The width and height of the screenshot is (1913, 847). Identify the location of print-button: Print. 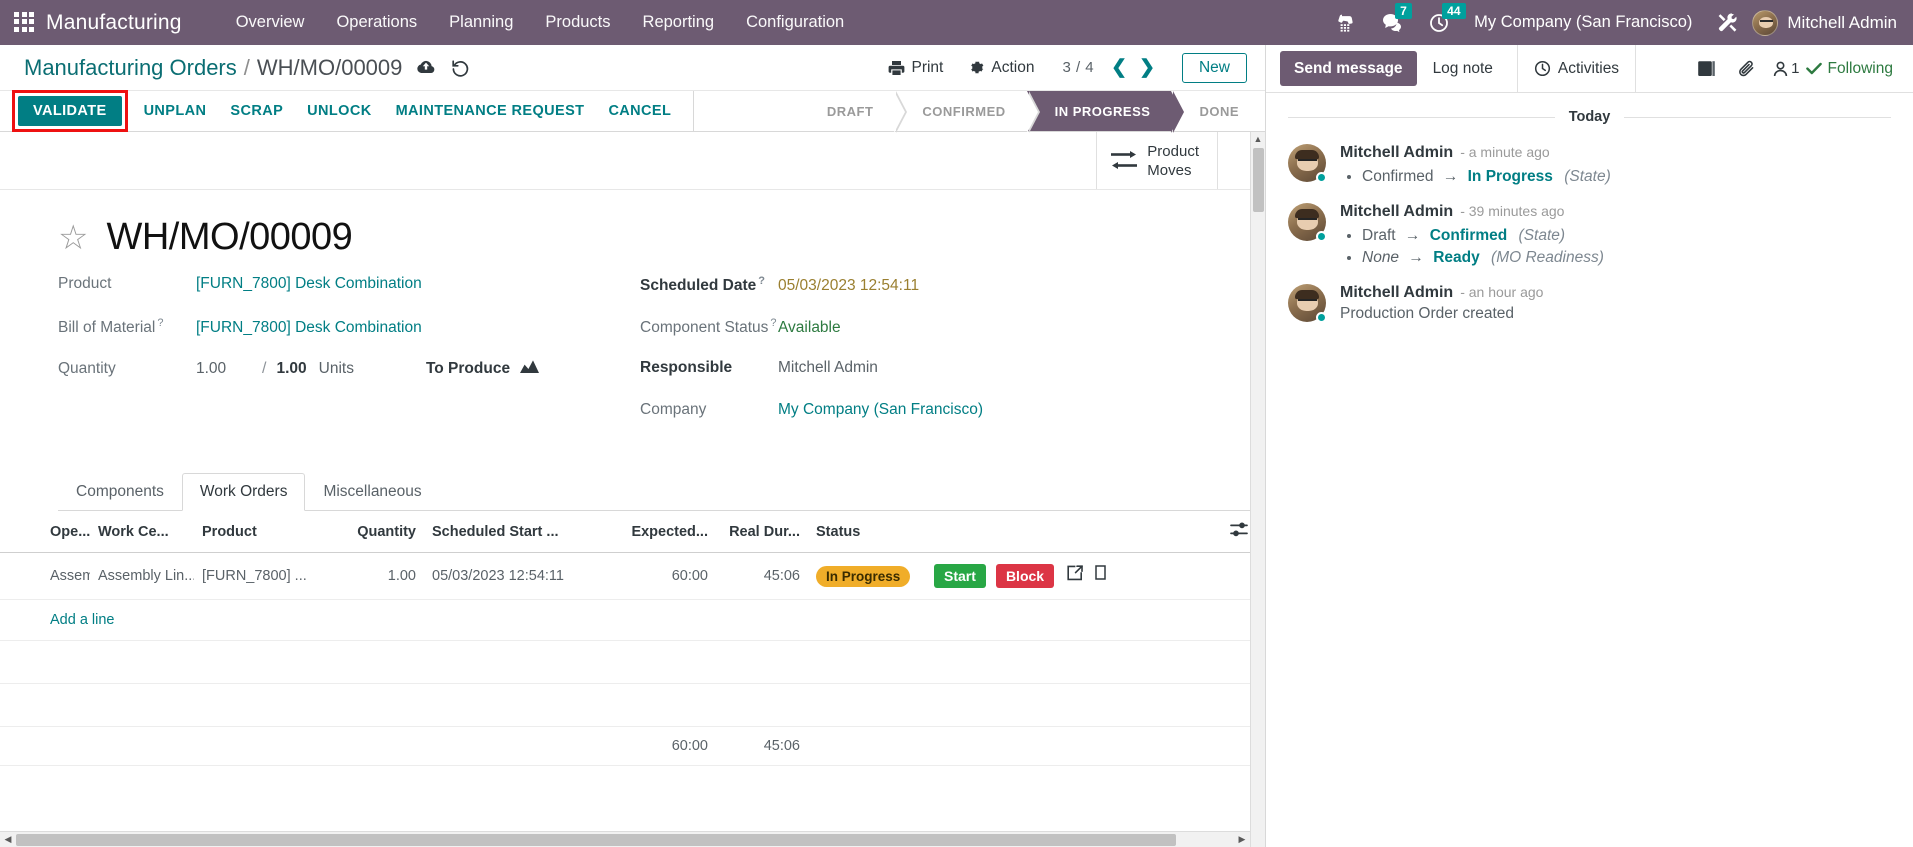
(915, 68).